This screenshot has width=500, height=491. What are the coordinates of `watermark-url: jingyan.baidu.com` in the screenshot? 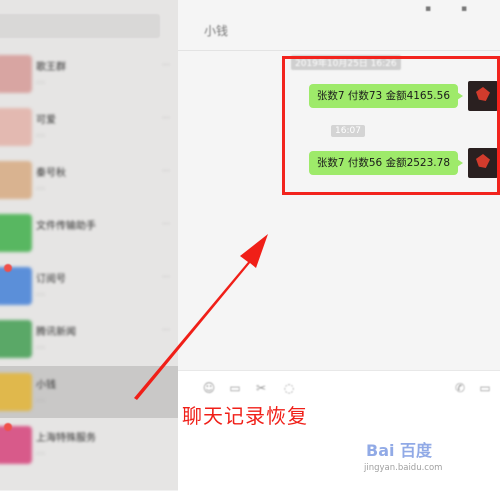 It's located at (403, 468).